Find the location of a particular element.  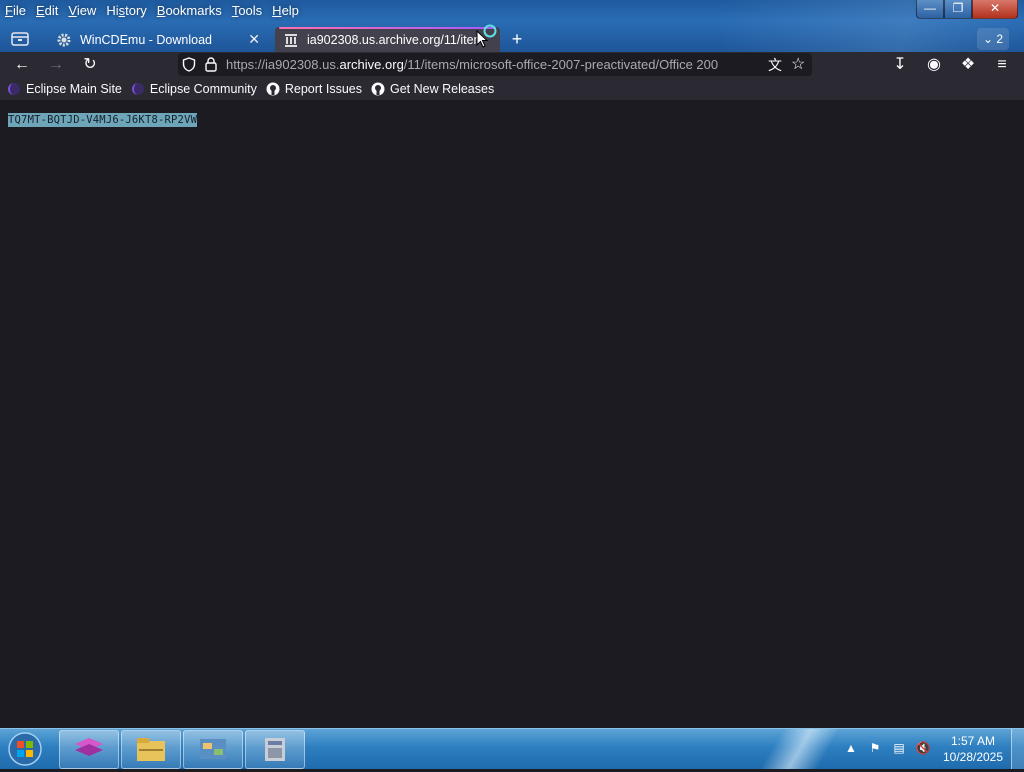

chevron-down-icon: ⌄ is located at coordinates (988, 39).